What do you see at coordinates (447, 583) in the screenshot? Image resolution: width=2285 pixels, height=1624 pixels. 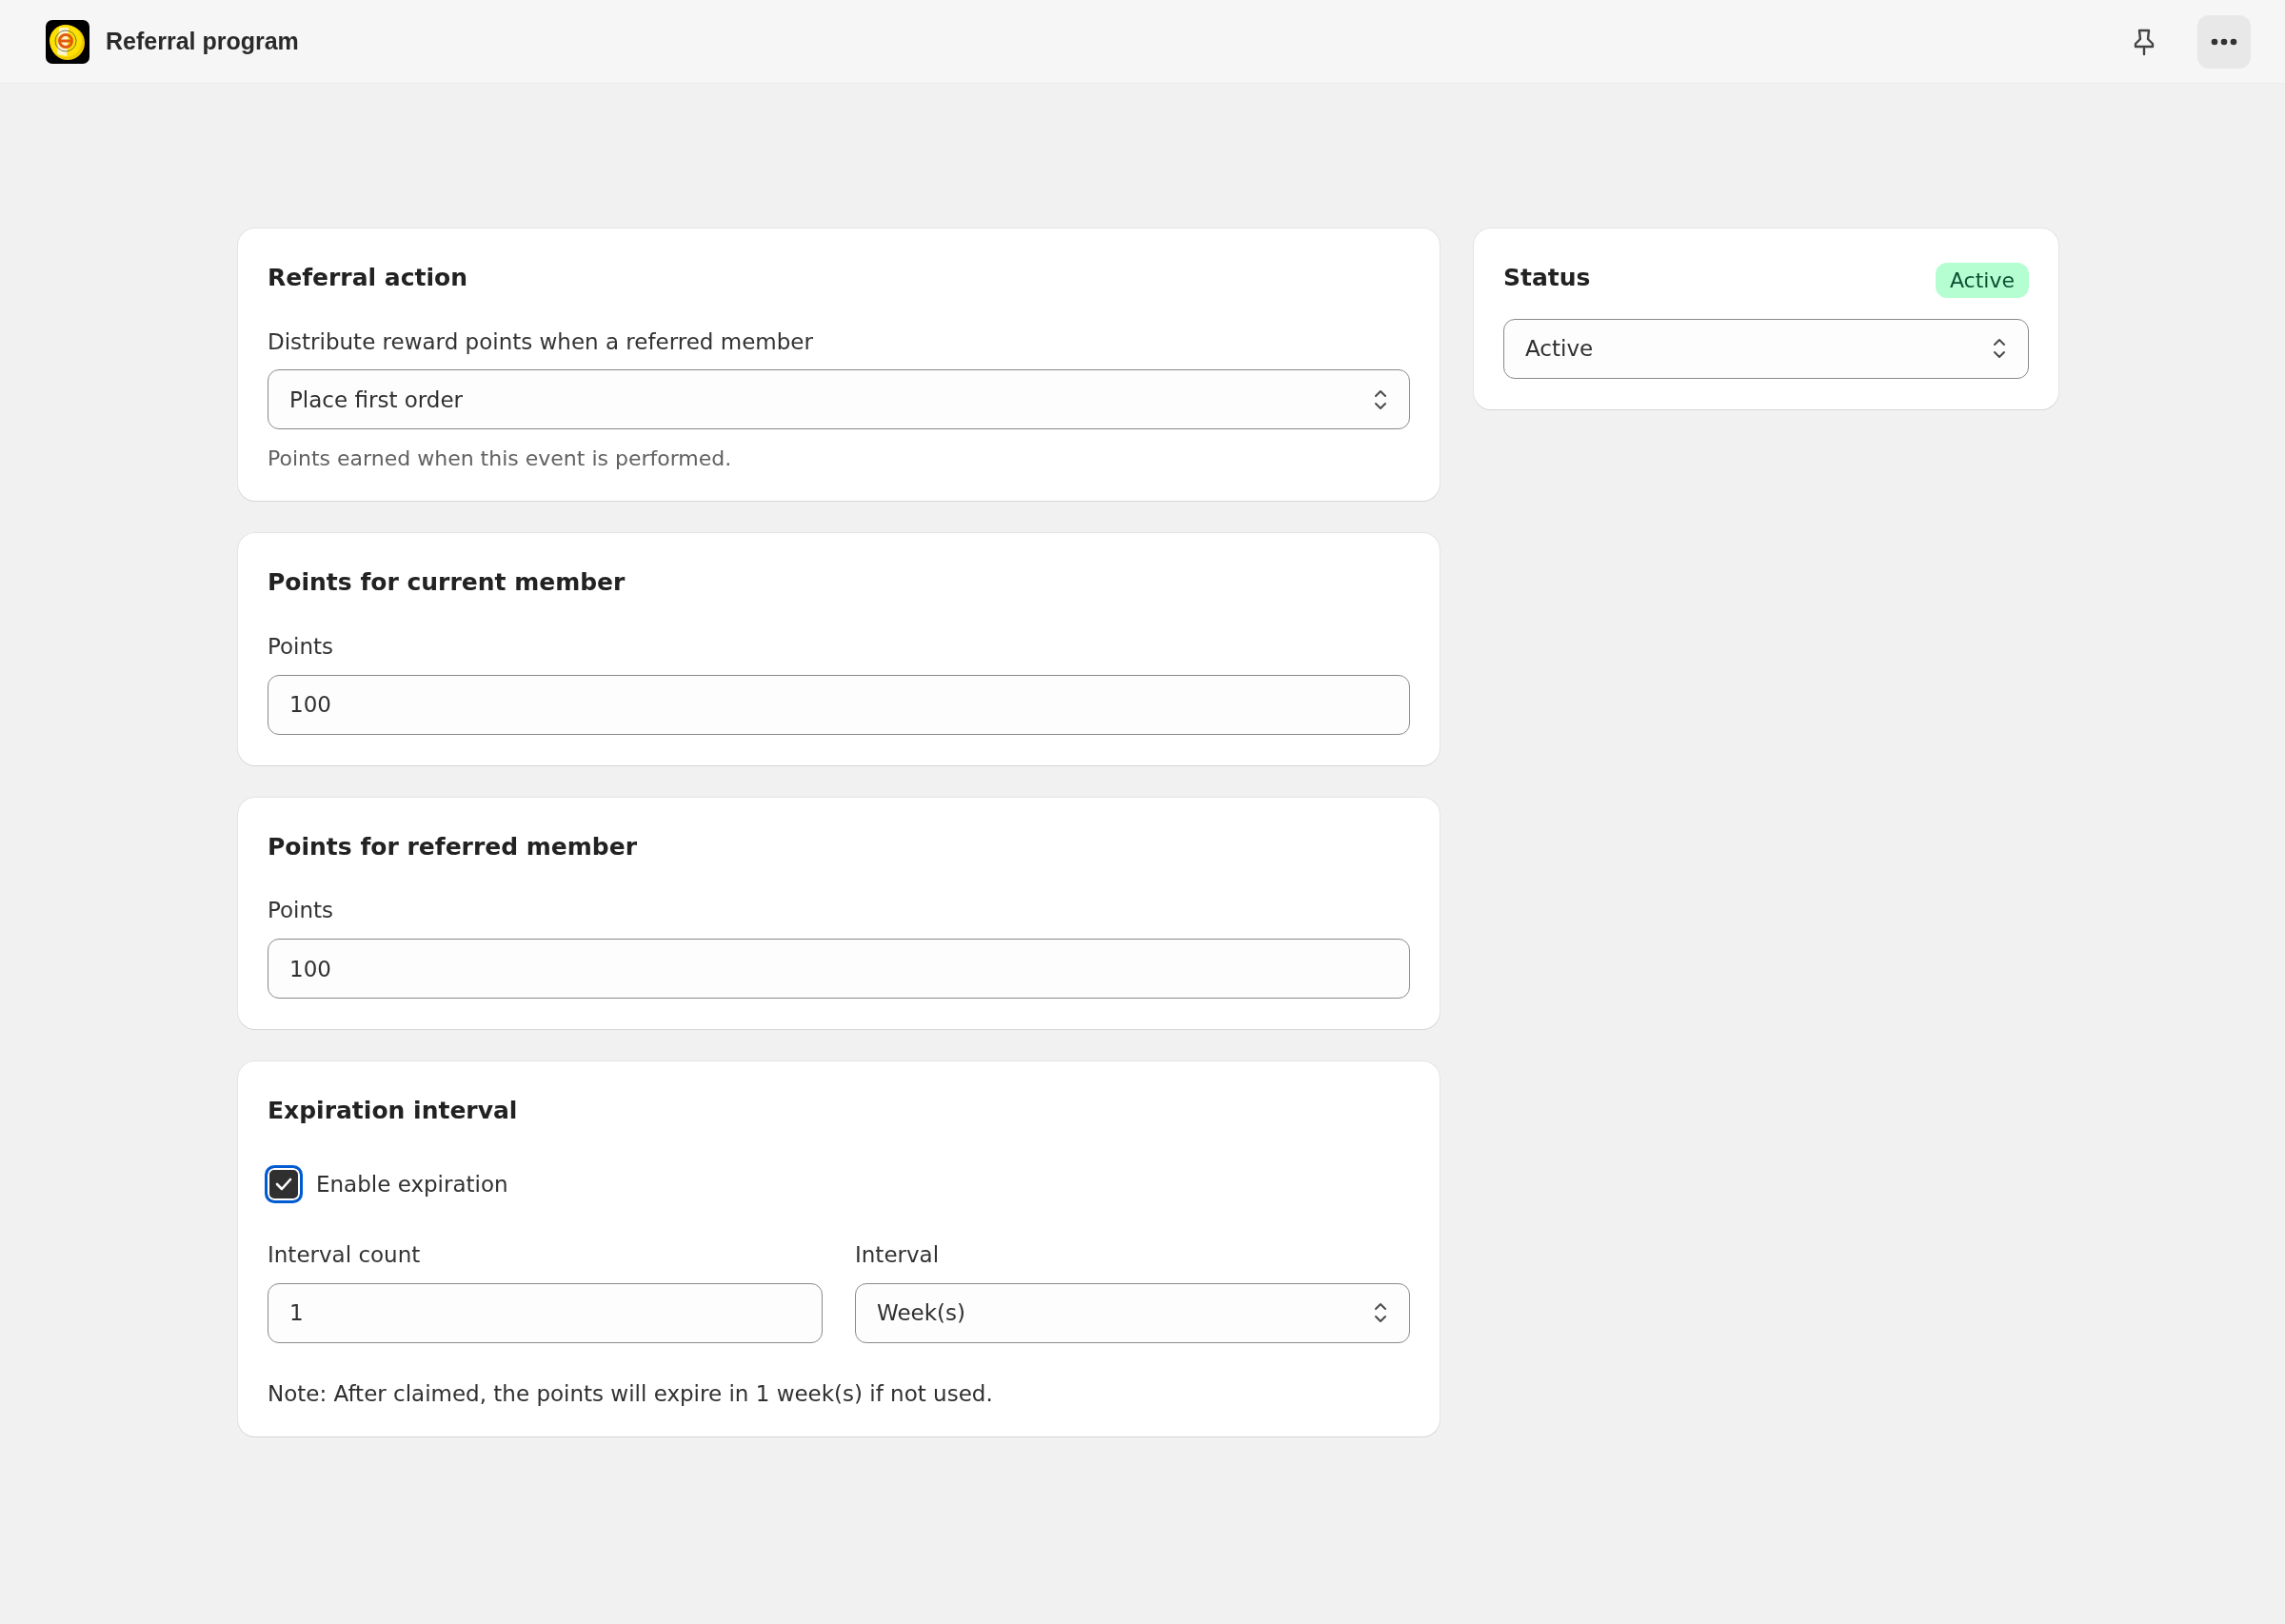 I see `card-title: Points for current member` at bounding box center [447, 583].